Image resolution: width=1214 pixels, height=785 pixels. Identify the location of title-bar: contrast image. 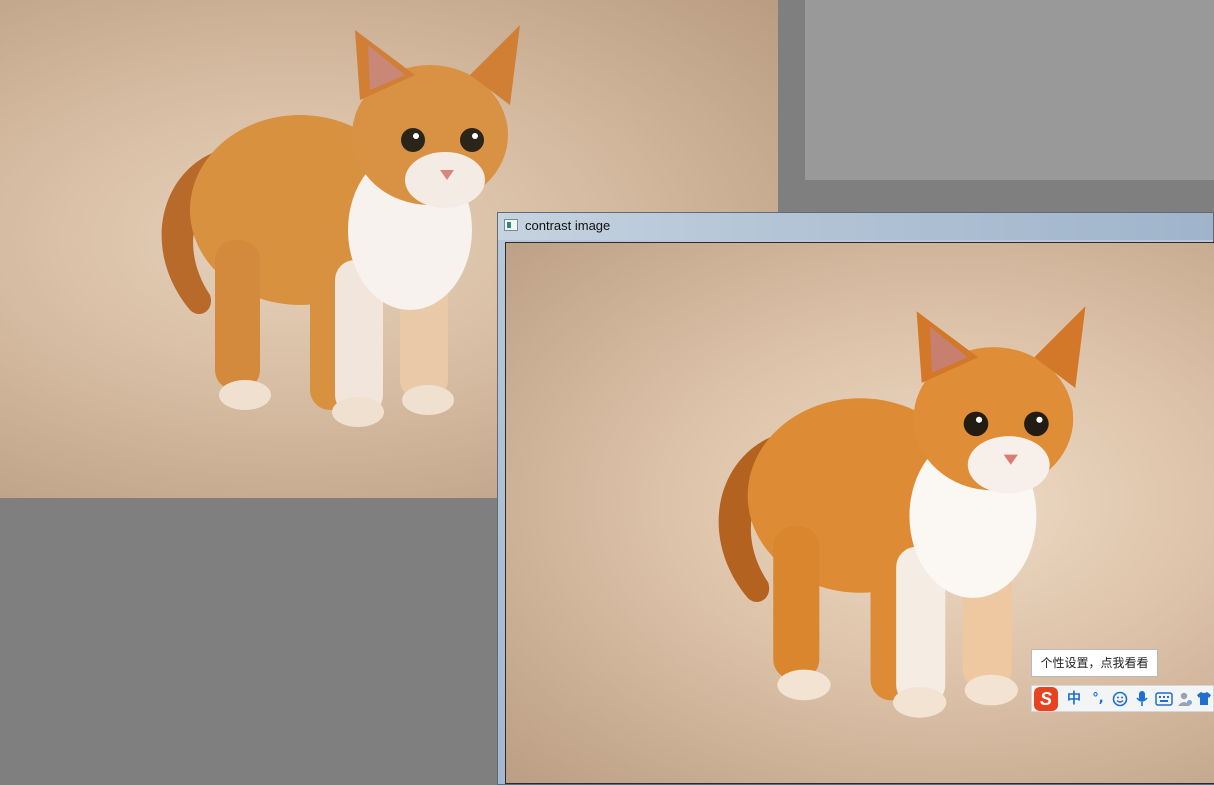
(855, 226).